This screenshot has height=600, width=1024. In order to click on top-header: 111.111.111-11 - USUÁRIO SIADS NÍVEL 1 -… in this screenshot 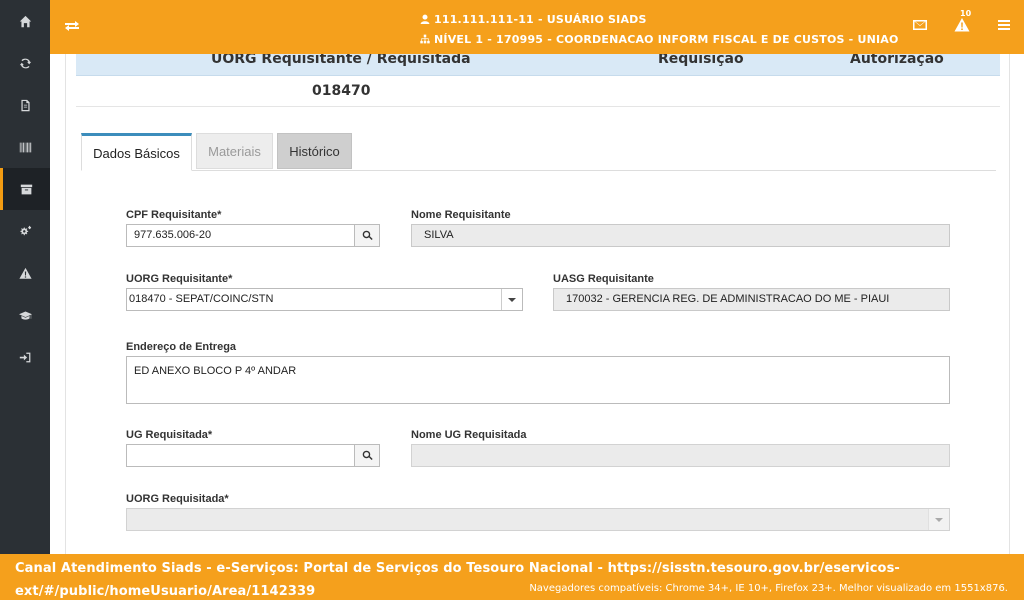, I will do `click(537, 27)`.